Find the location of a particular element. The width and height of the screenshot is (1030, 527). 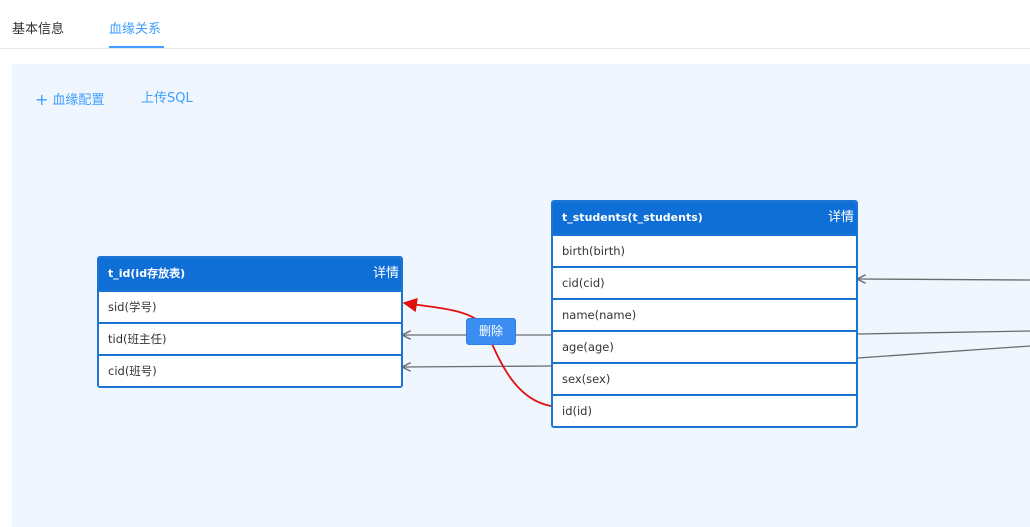

edge-external-cid is located at coordinates (944, 279).